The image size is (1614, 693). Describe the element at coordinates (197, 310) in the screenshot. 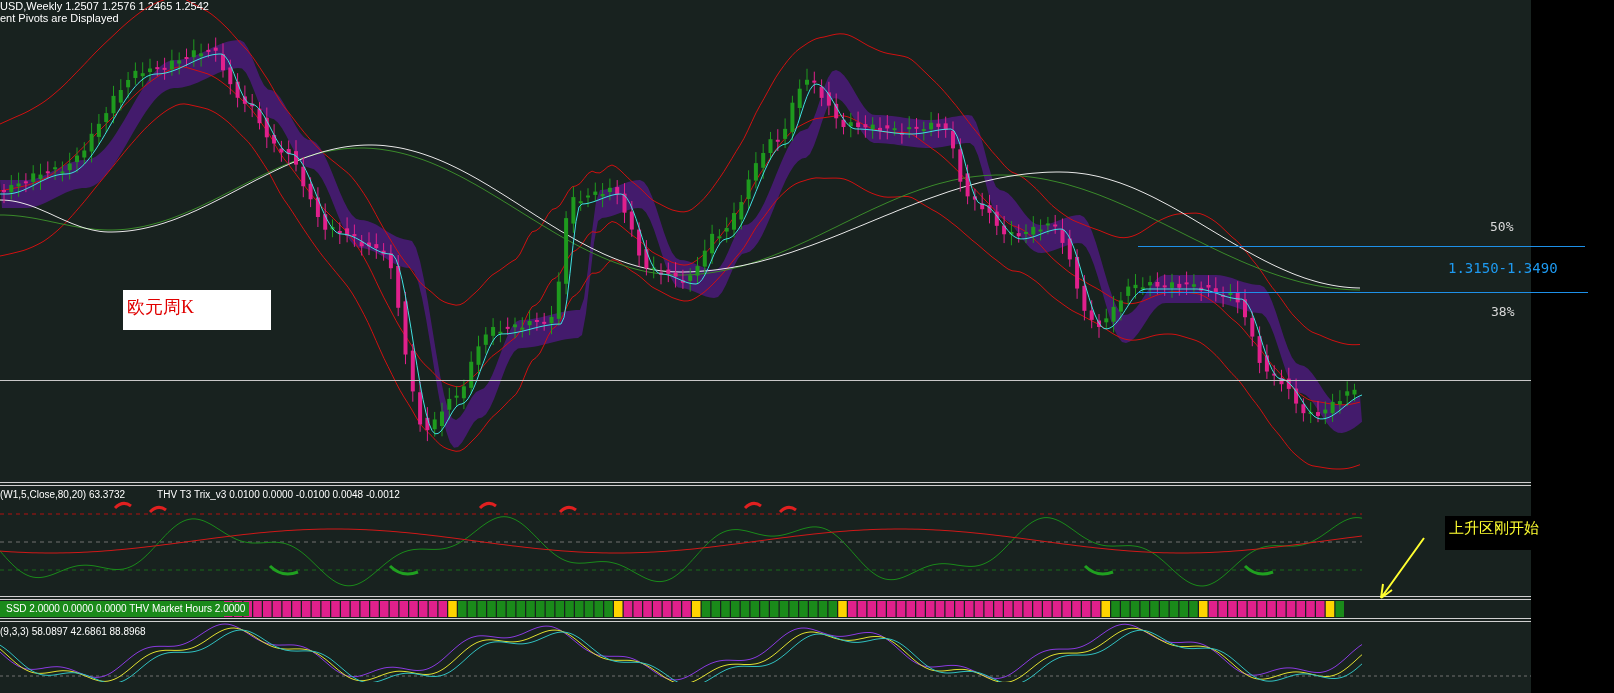

I see `label-box: 欧元周K` at that location.